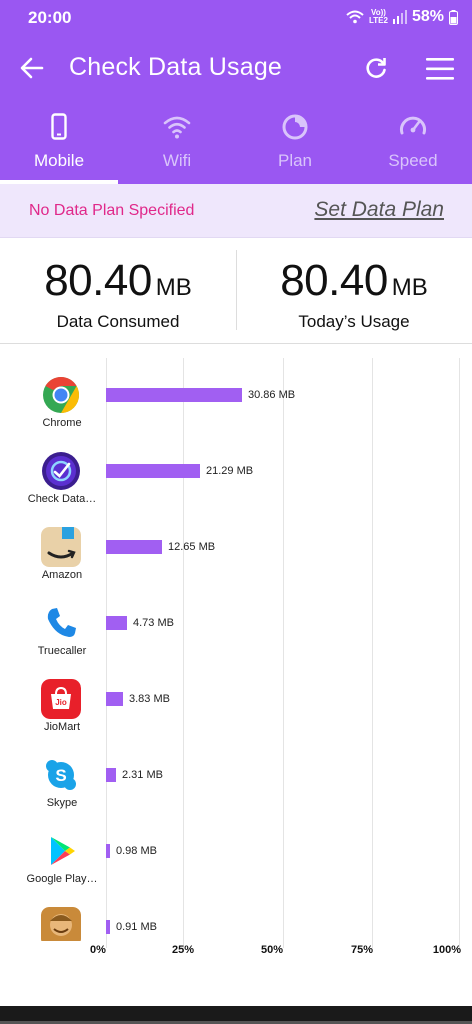 The height and width of the screenshot is (1024, 472). What do you see at coordinates (136, 851) in the screenshot?
I see `usage-bar-label: 0.98 MB` at bounding box center [136, 851].